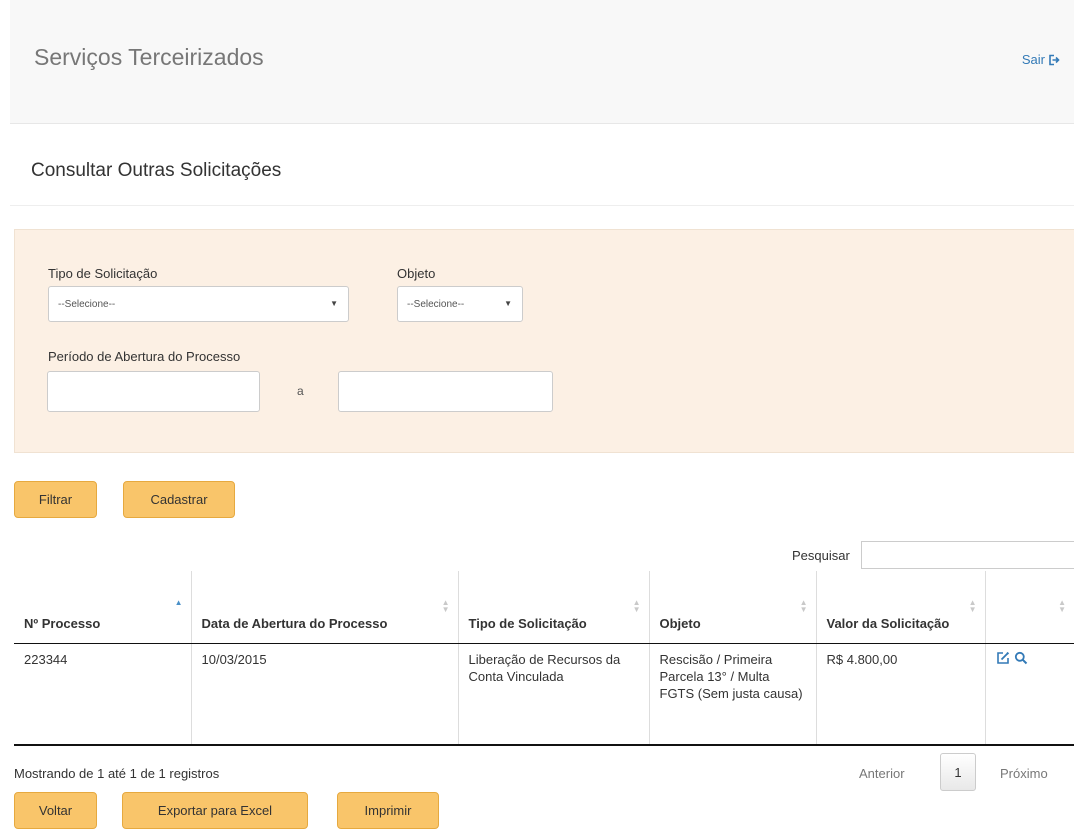 The height and width of the screenshot is (830, 1074). I want to click on title-divider, so click(542, 205).